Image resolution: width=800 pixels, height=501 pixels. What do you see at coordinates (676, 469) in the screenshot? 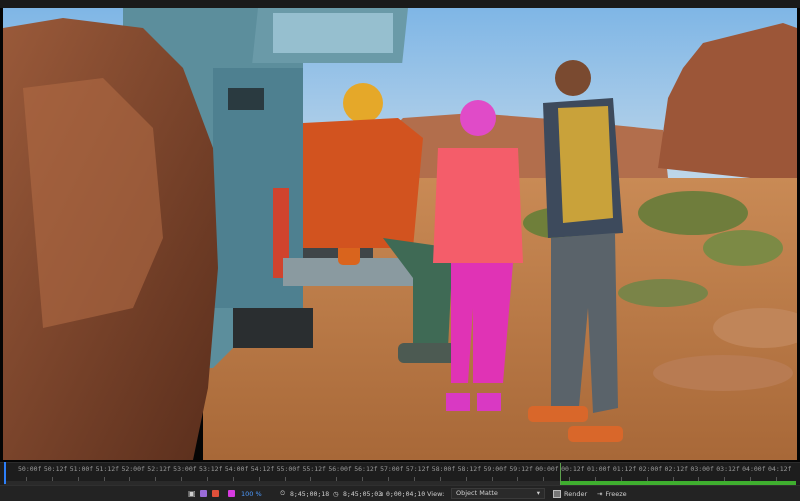
I see `ruler-tick-label: 02:12f` at bounding box center [676, 469].